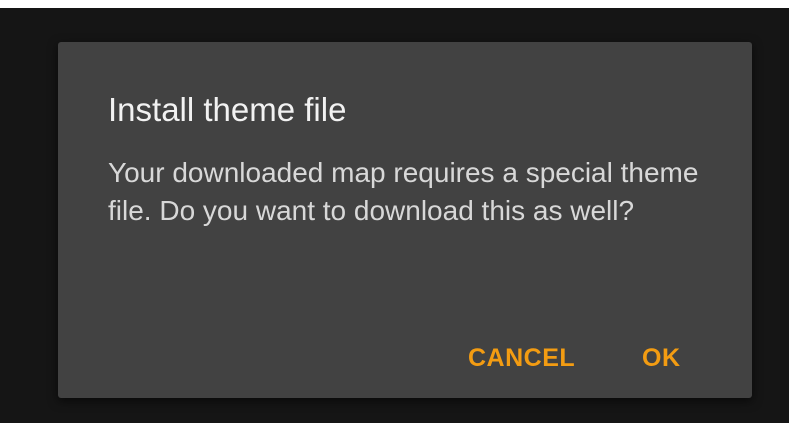 This screenshot has height=423, width=795. Describe the element at coordinates (227, 109) in the screenshot. I see `dialog-title: Install theme file` at that location.